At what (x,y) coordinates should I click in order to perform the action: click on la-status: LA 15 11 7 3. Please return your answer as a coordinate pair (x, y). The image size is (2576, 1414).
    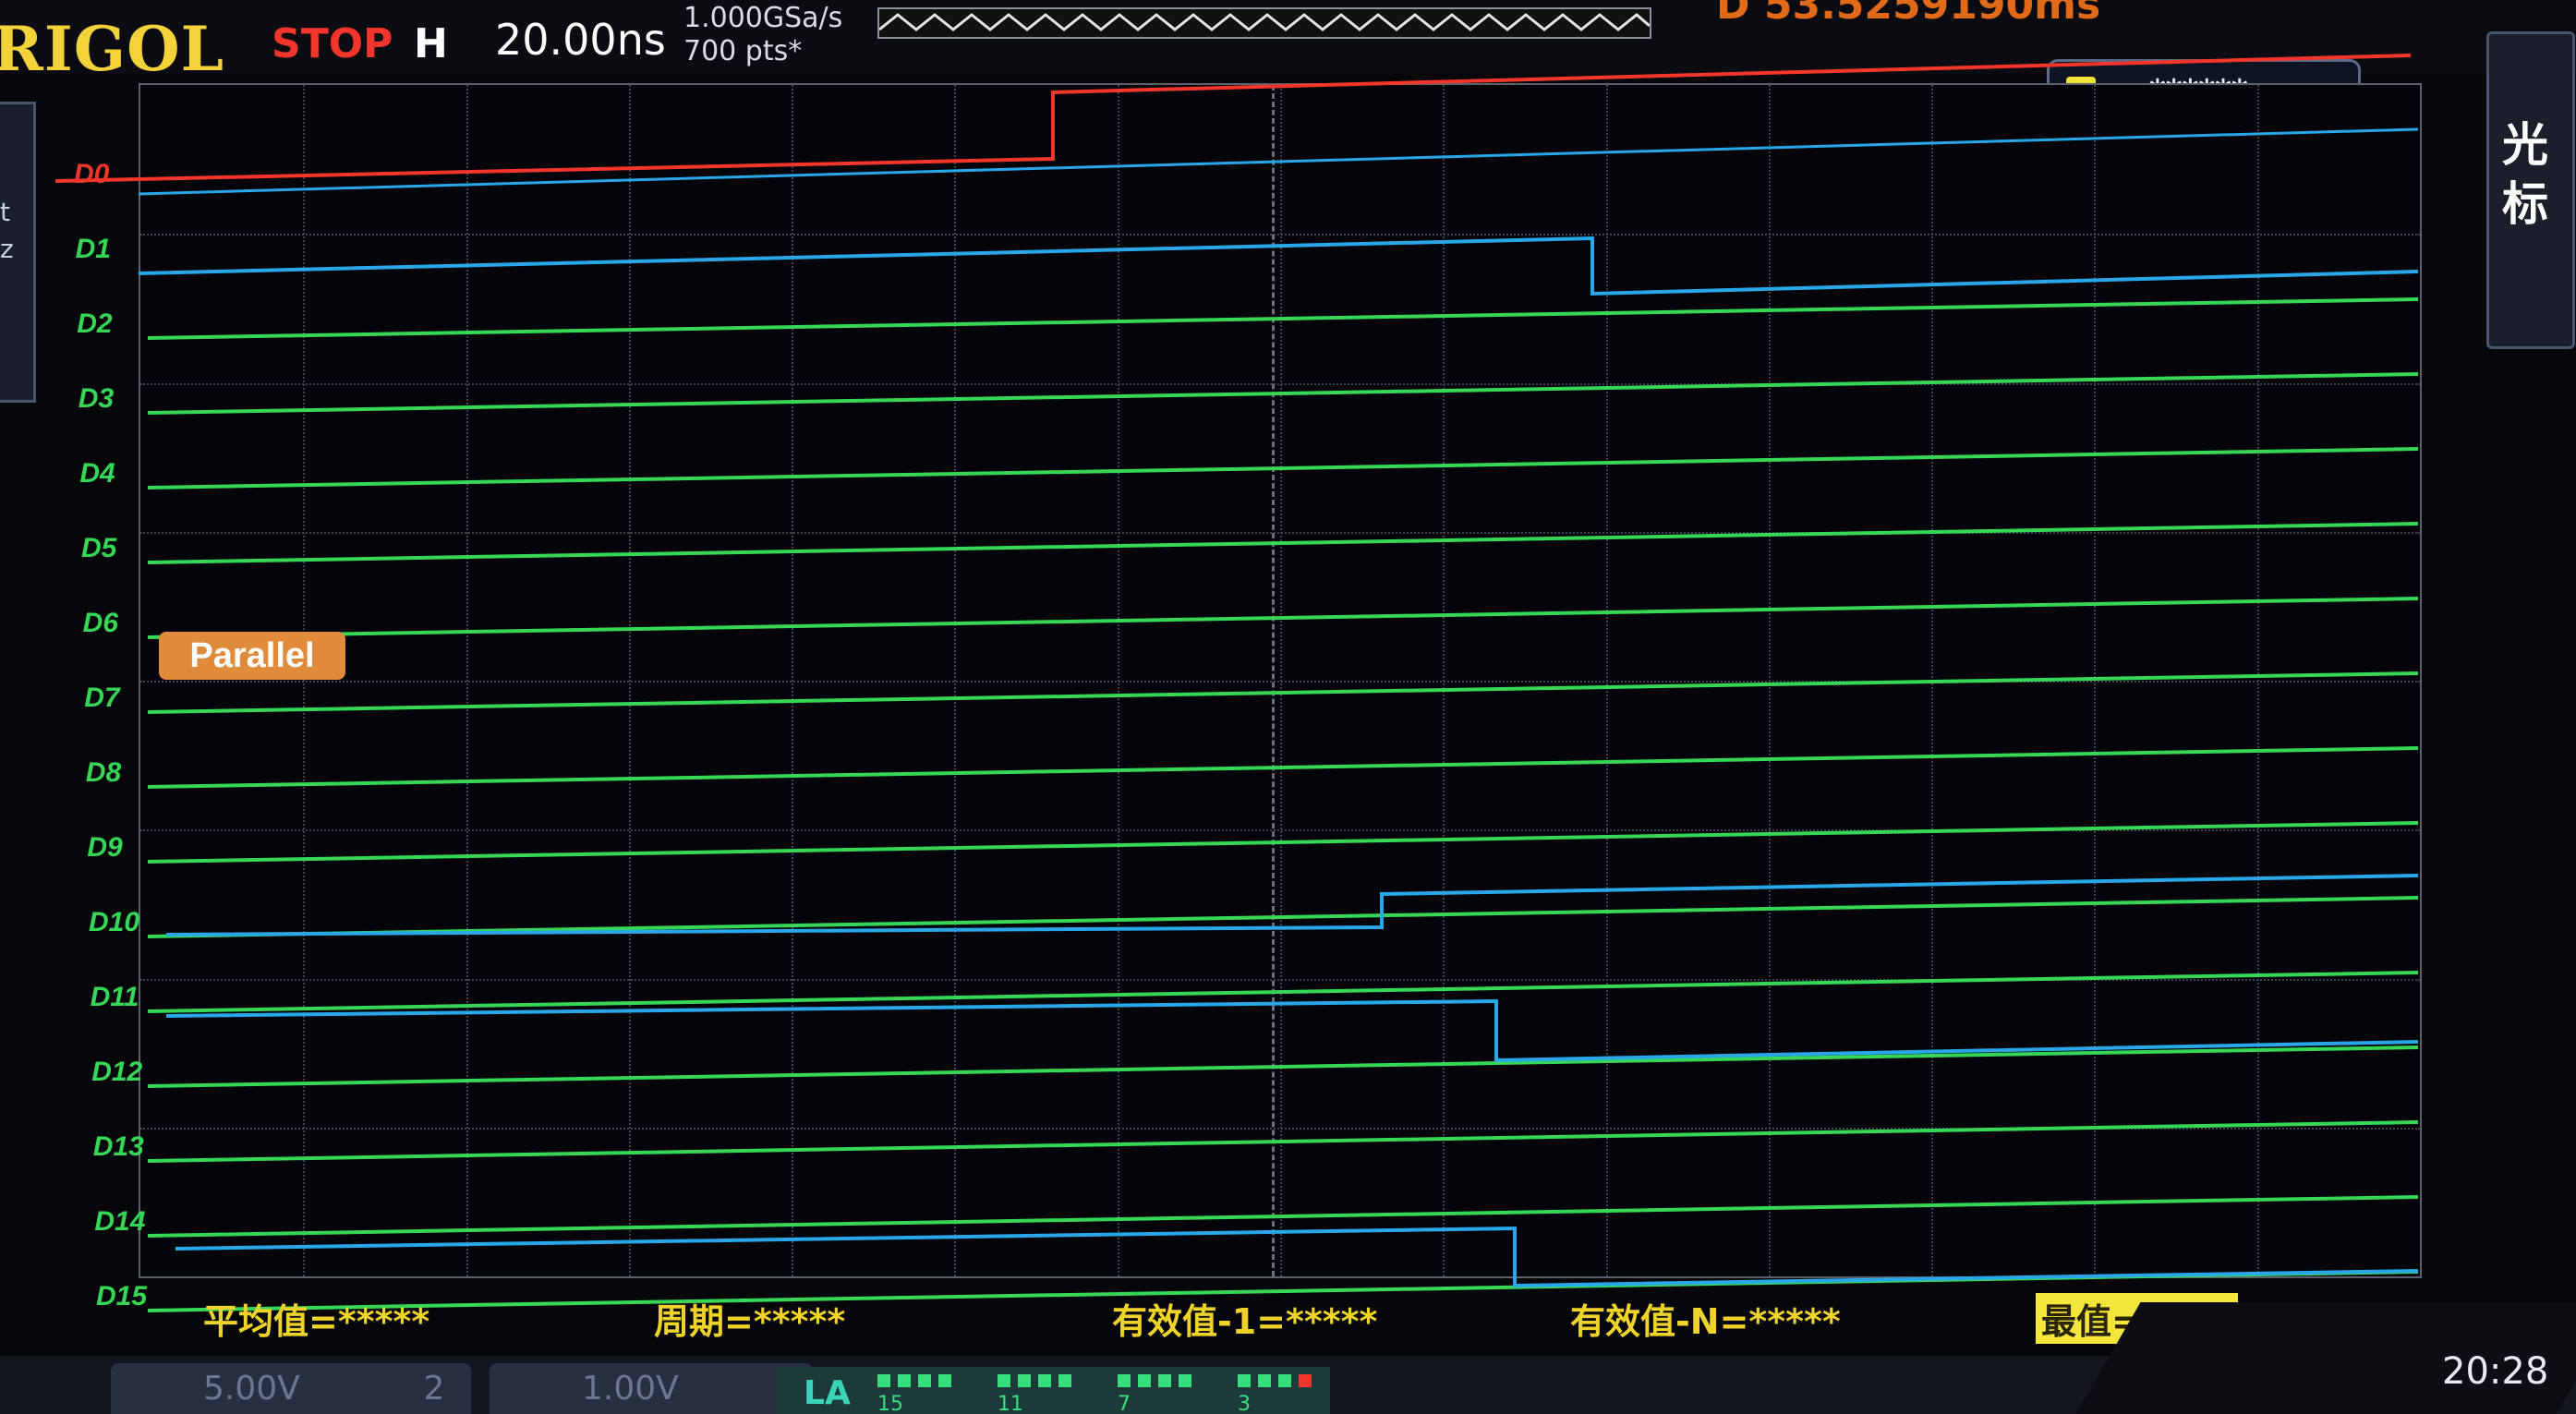
    Looking at the image, I should click on (1053, 1390).